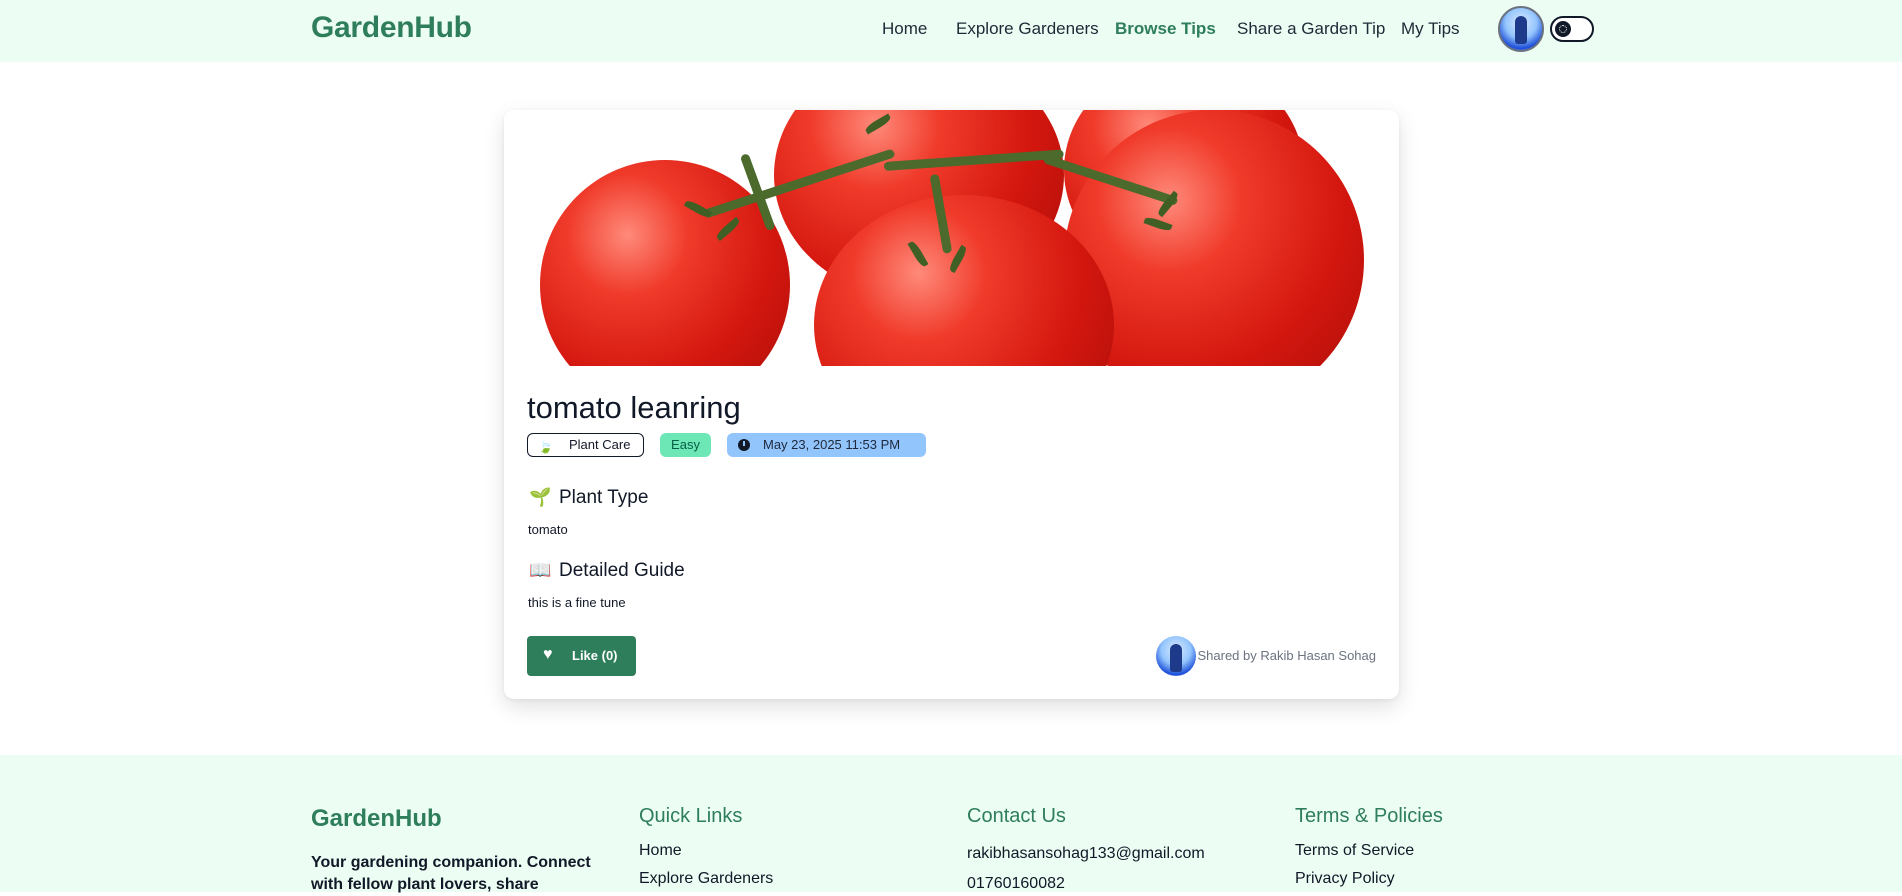  What do you see at coordinates (376, 818) in the screenshot?
I see `footer-brand: GardenHub` at bounding box center [376, 818].